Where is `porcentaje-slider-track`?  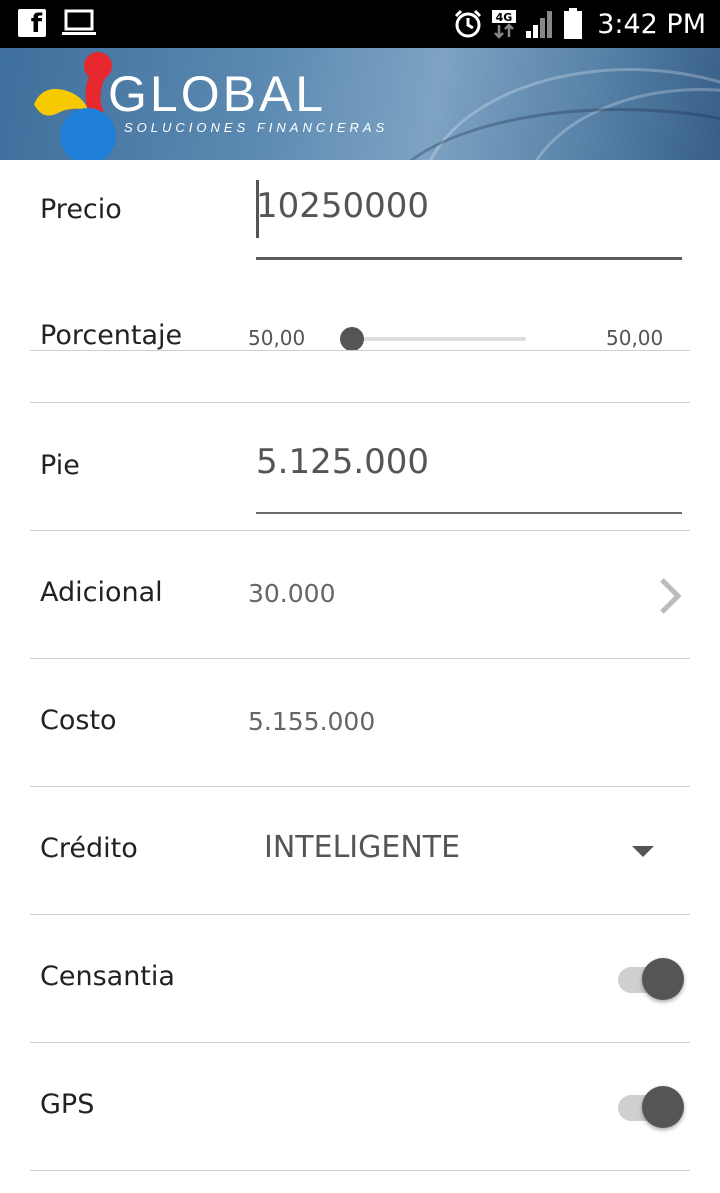 porcentaje-slider-track is located at coordinates (439, 339).